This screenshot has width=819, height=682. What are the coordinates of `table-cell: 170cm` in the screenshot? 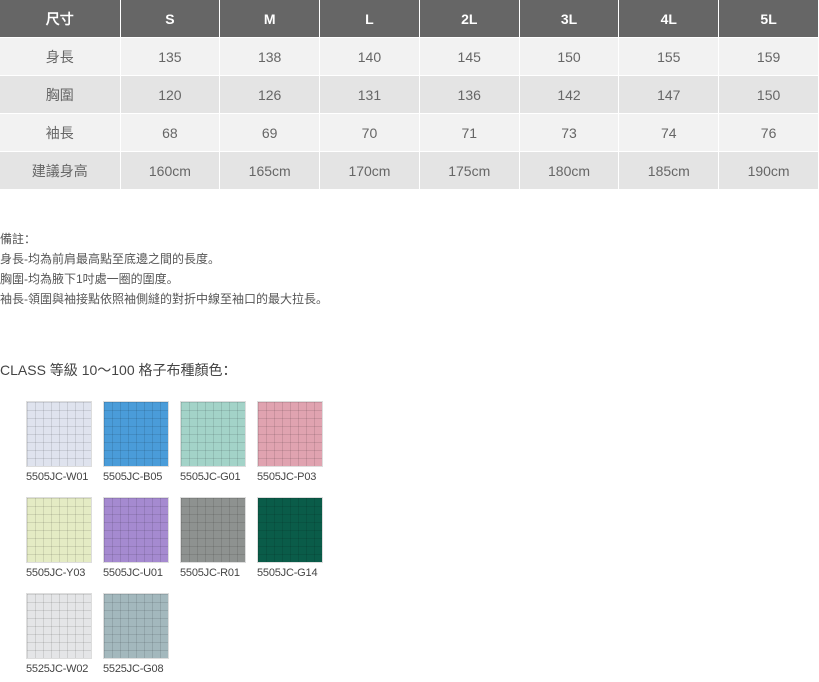 It's located at (369, 170).